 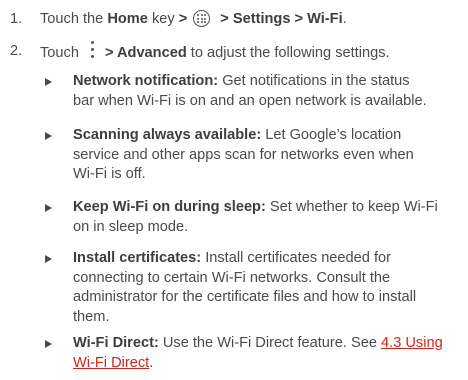 What do you see at coordinates (245, 287) in the screenshot?
I see `setting-description: Install certificates` at bounding box center [245, 287].